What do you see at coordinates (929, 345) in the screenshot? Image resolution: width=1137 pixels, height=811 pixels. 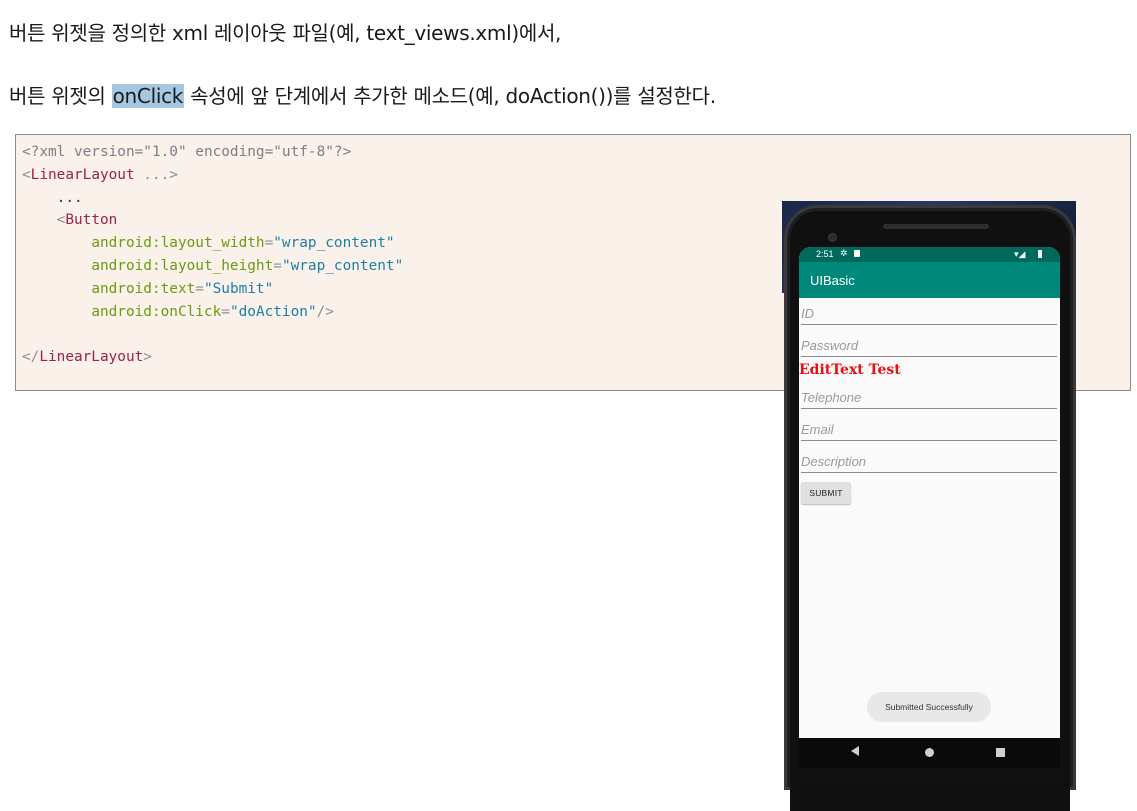 I see `password-field: Password` at bounding box center [929, 345].